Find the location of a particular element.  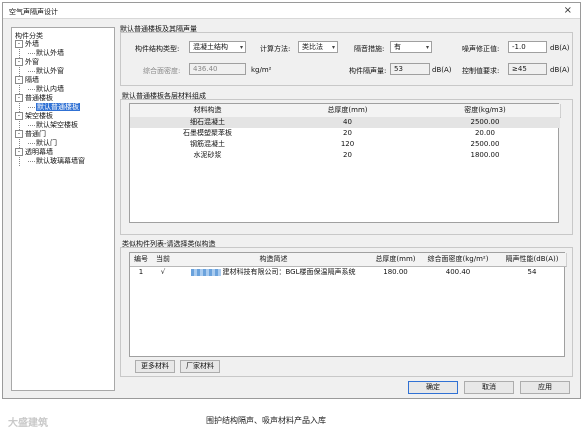

structure-type-select: 混凝土结构 ▾ is located at coordinates (217, 47).